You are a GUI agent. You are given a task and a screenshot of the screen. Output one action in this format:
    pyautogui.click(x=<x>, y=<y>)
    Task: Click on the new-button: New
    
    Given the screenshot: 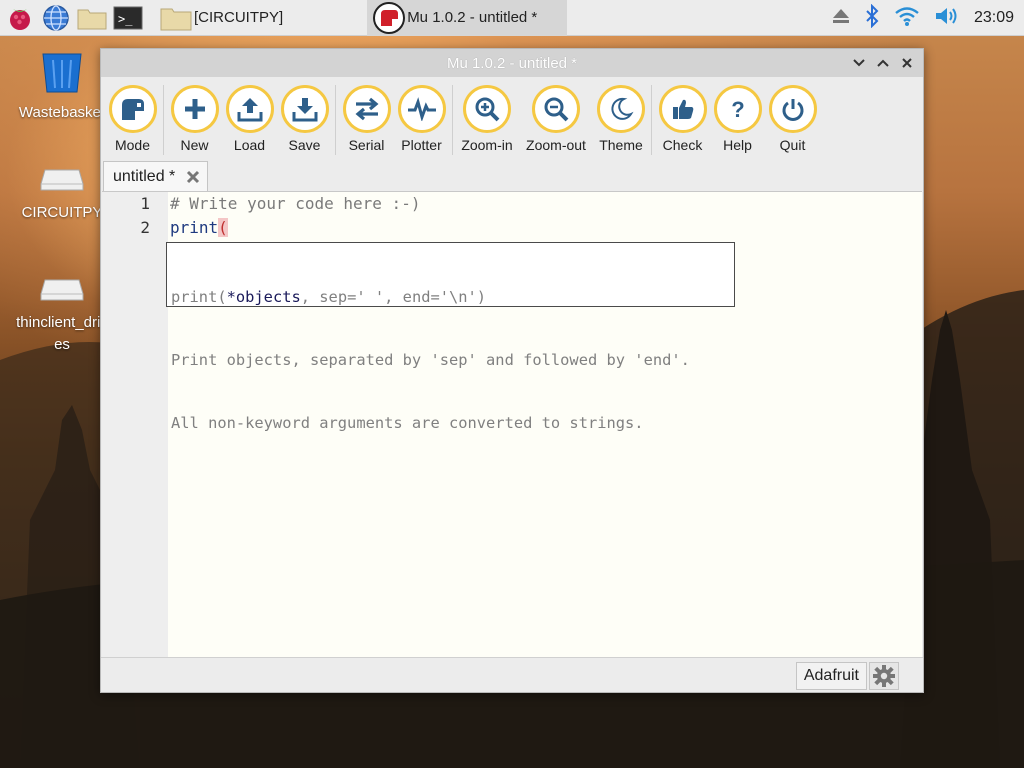 What is the action you would take?
    pyautogui.click(x=194, y=119)
    